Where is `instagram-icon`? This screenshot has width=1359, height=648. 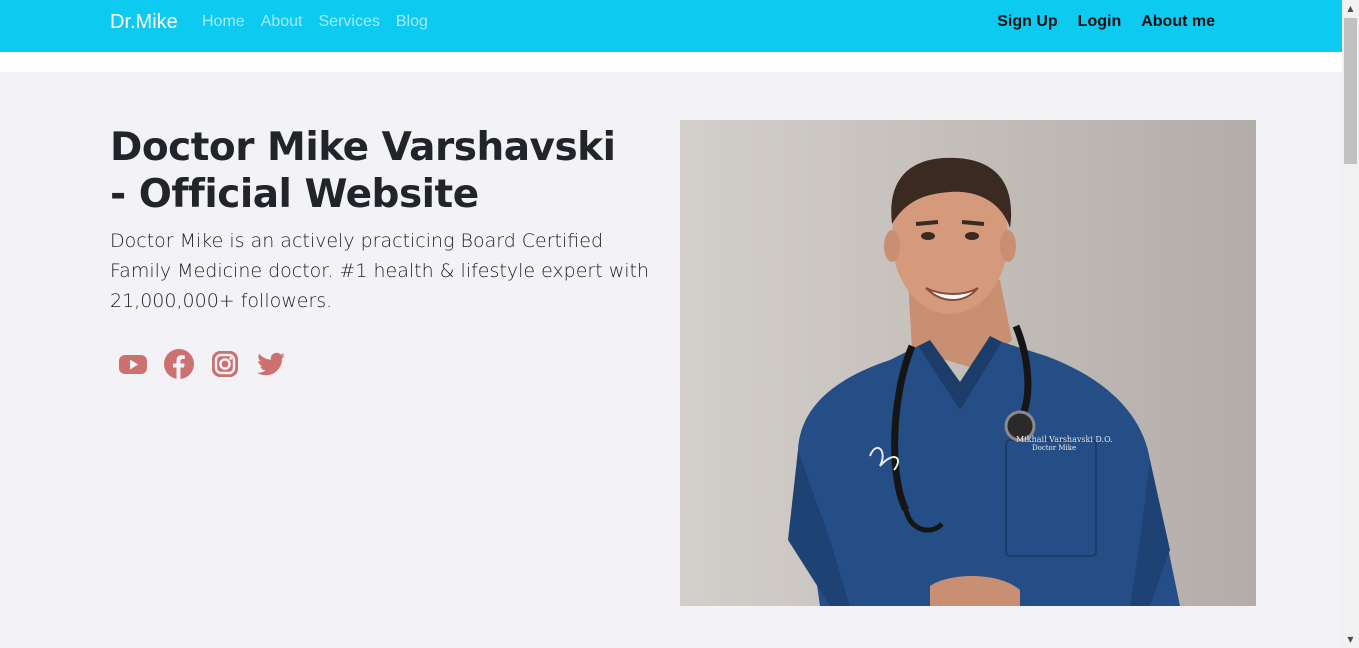 instagram-icon is located at coordinates (225, 364).